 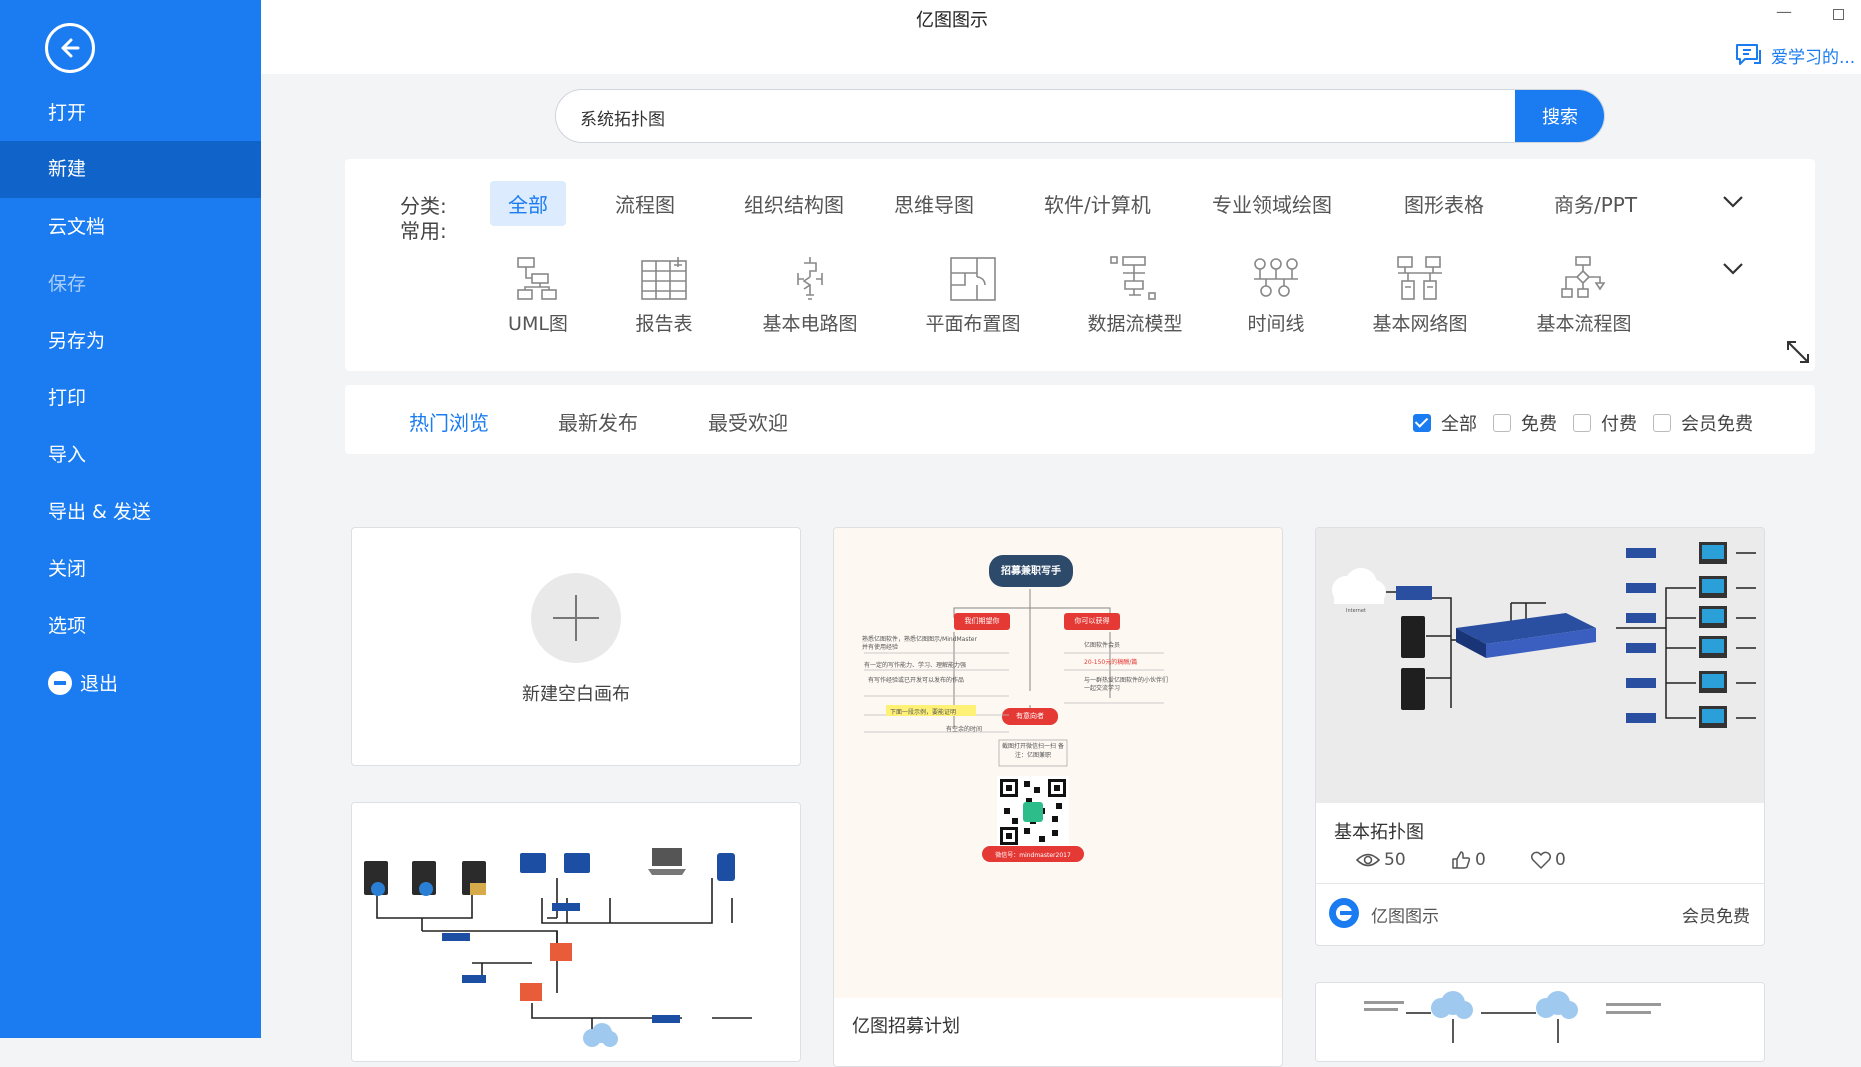 I want to click on category-org-chart: 组织结构图, so click(x=794, y=203).